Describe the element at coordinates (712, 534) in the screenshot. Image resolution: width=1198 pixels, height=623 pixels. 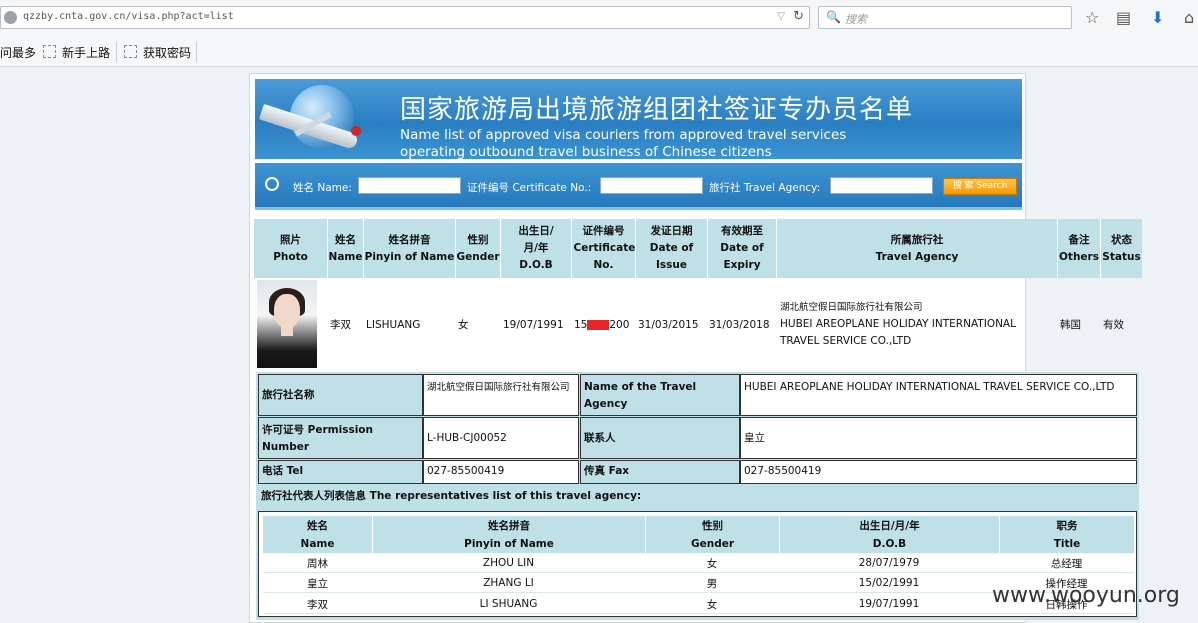
I see `reps-header-gender: 性别 Gender` at that location.